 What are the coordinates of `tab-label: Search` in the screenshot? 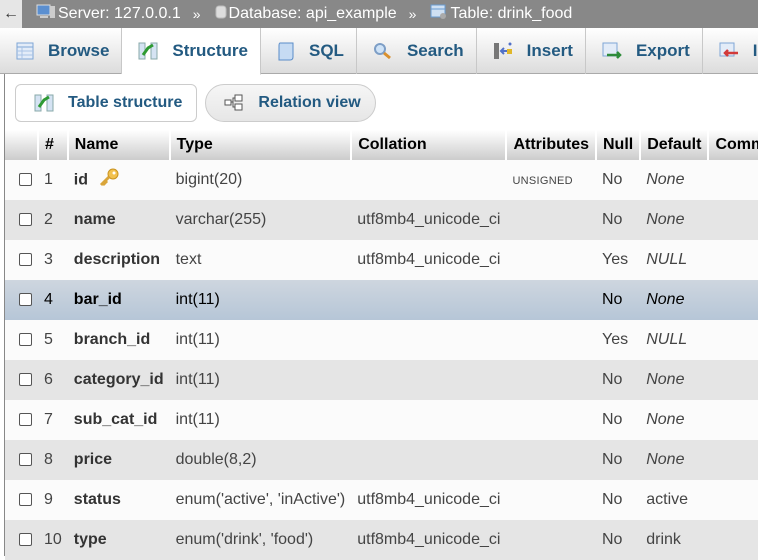 It's located at (435, 50).